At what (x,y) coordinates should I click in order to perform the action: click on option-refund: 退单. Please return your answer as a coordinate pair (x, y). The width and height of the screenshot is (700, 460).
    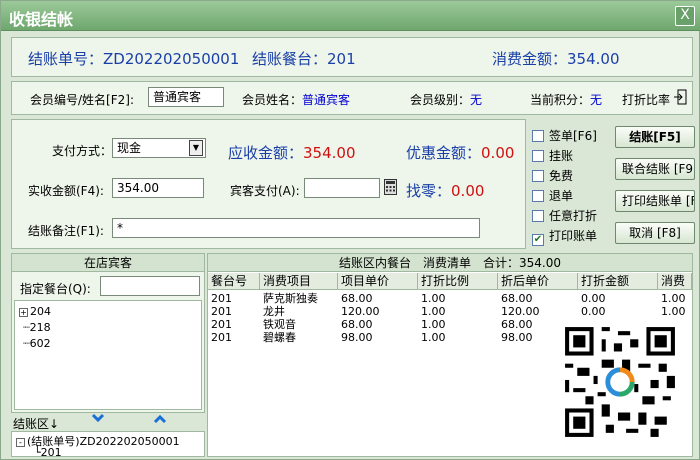
    Looking at the image, I should click on (552, 195).